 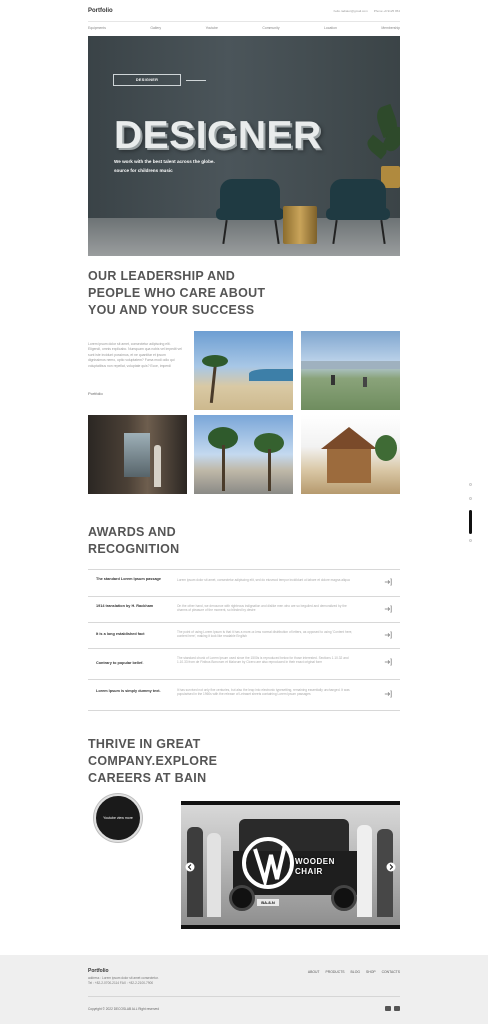 What do you see at coordinates (358, 214) in the screenshot?
I see `right-armchair-seat` at bounding box center [358, 214].